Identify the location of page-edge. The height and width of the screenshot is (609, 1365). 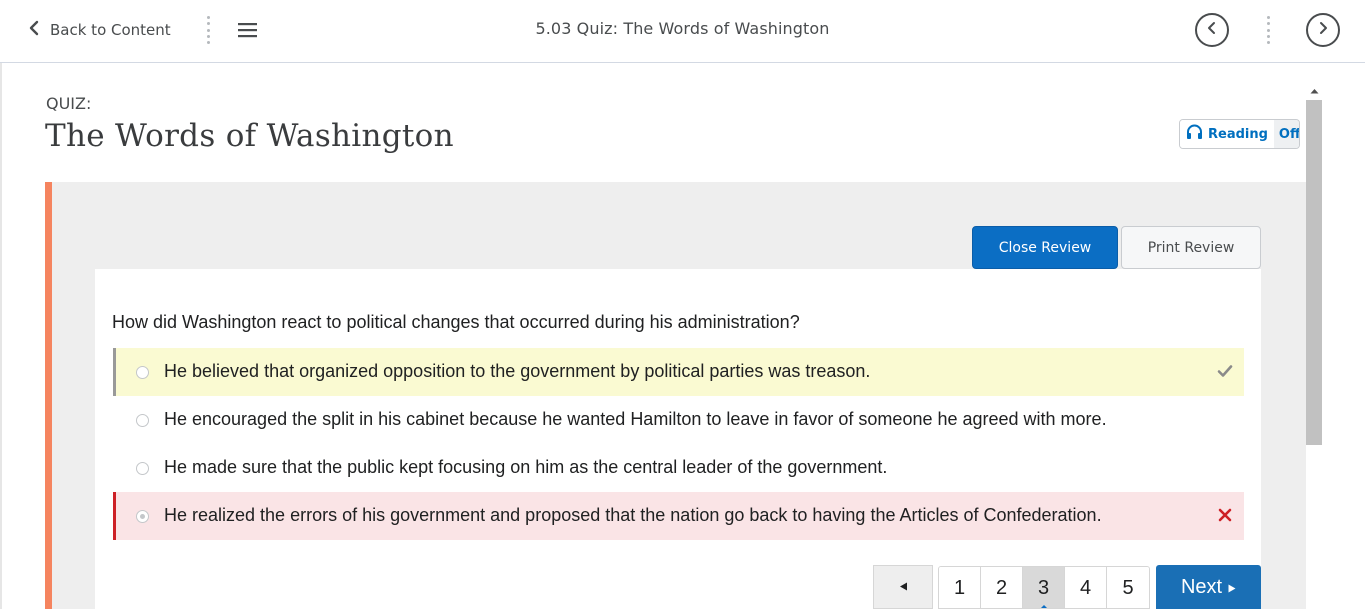
(1, 336).